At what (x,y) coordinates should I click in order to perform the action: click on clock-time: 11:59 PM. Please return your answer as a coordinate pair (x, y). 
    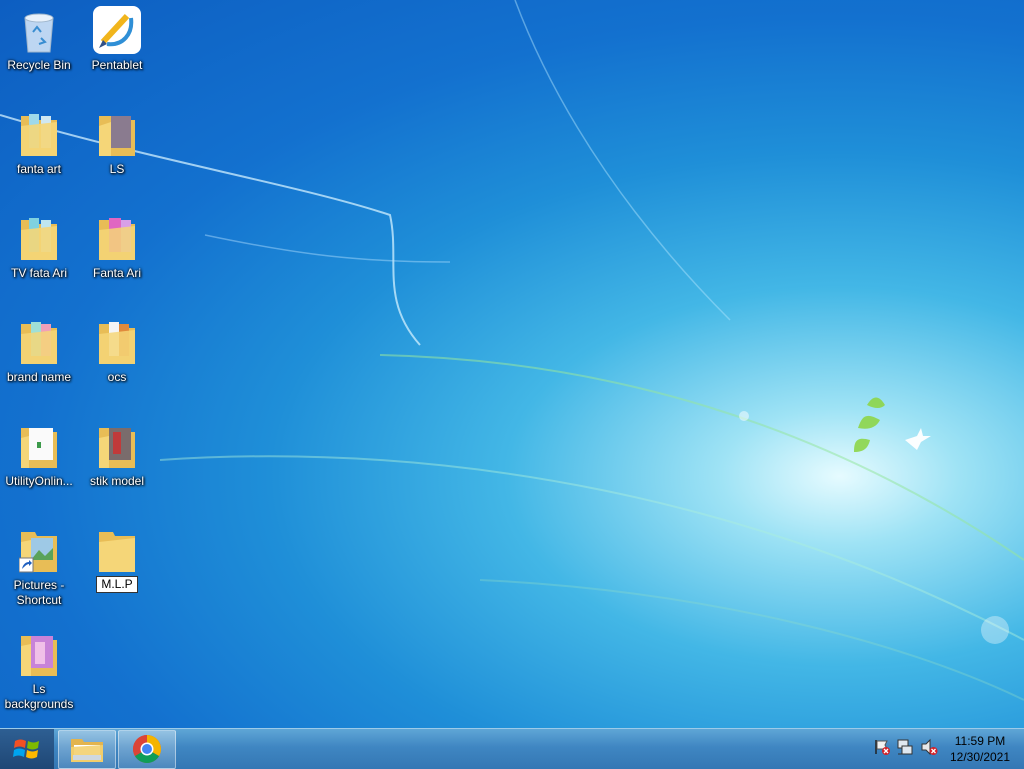
    Looking at the image, I should click on (980, 741).